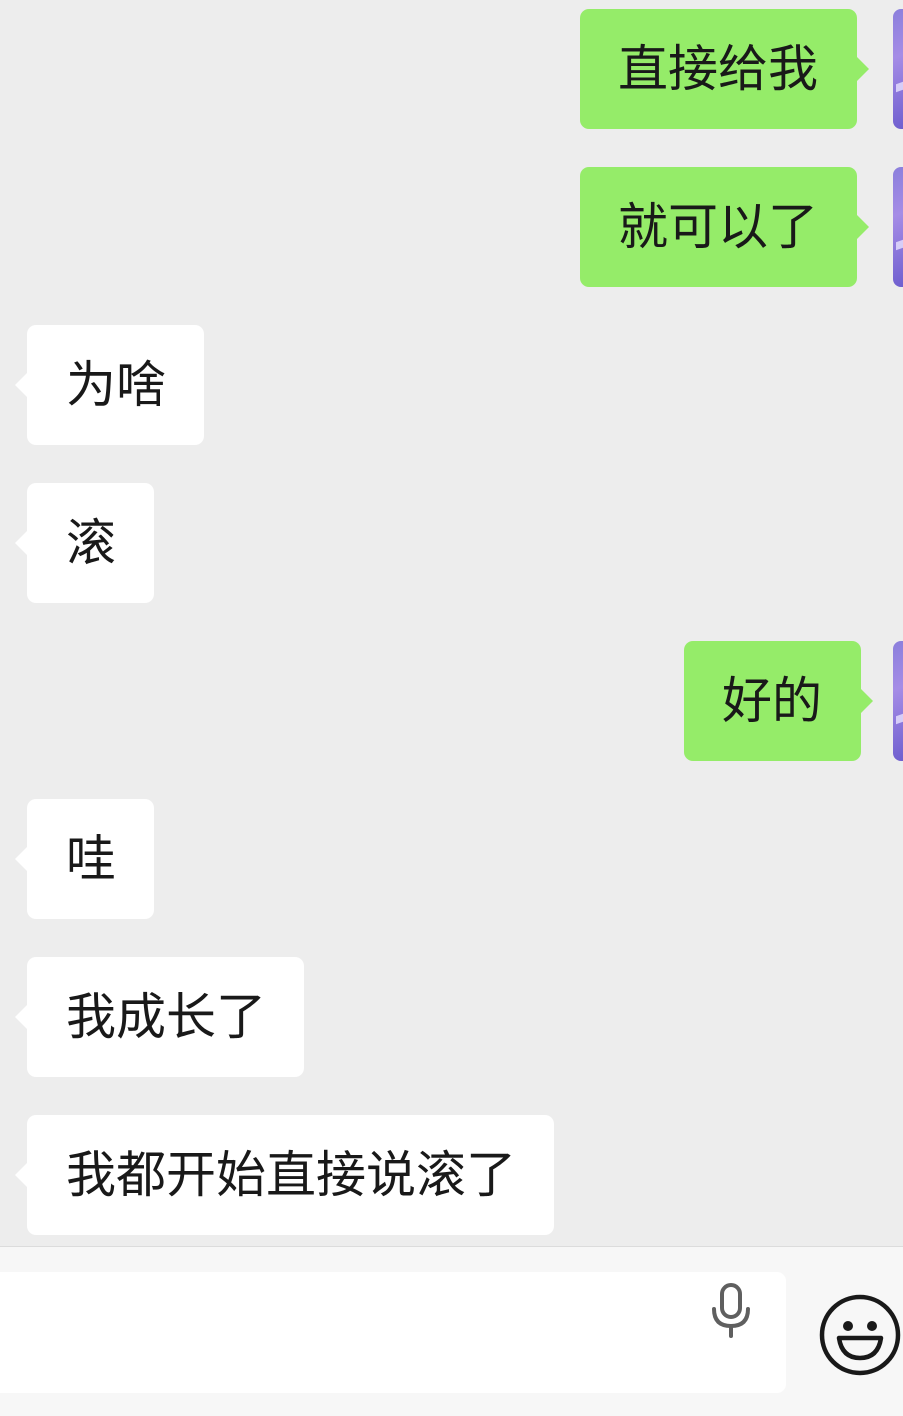 The width and height of the screenshot is (903, 1416). What do you see at coordinates (84, 859) in the screenshot?
I see `message-bubble-received: 哇` at bounding box center [84, 859].